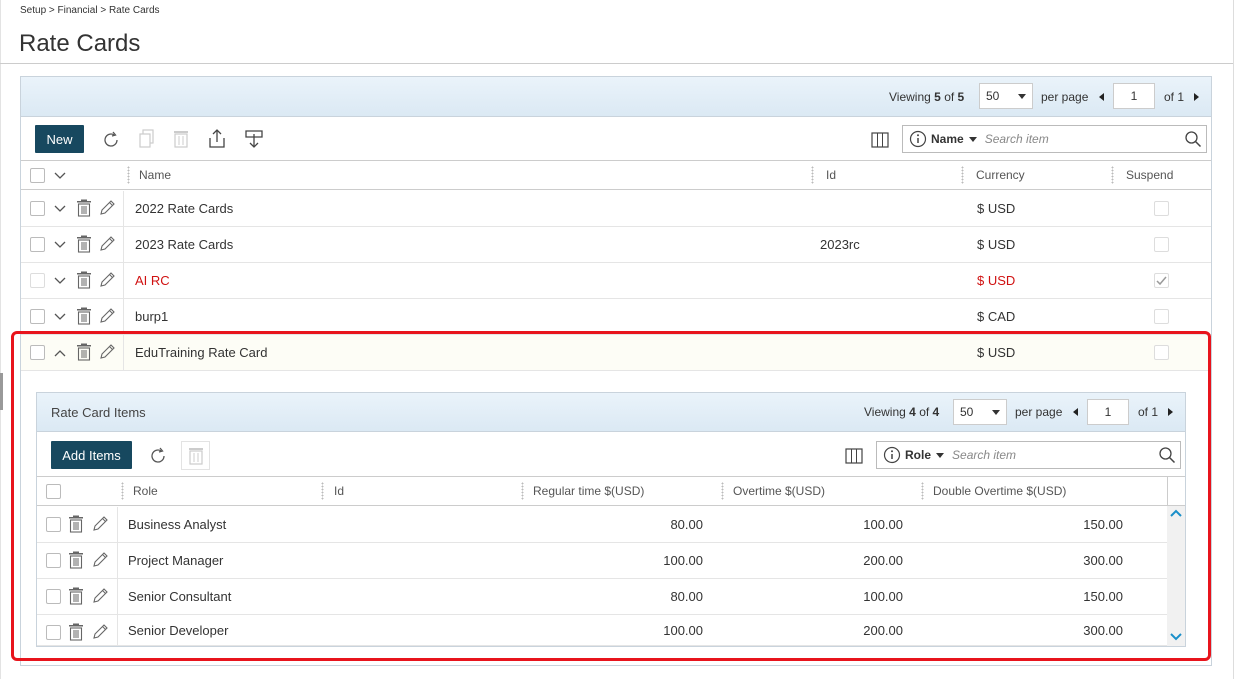 The height and width of the screenshot is (679, 1238). I want to click on column-header-suspend: Suspend, so click(1149, 175).